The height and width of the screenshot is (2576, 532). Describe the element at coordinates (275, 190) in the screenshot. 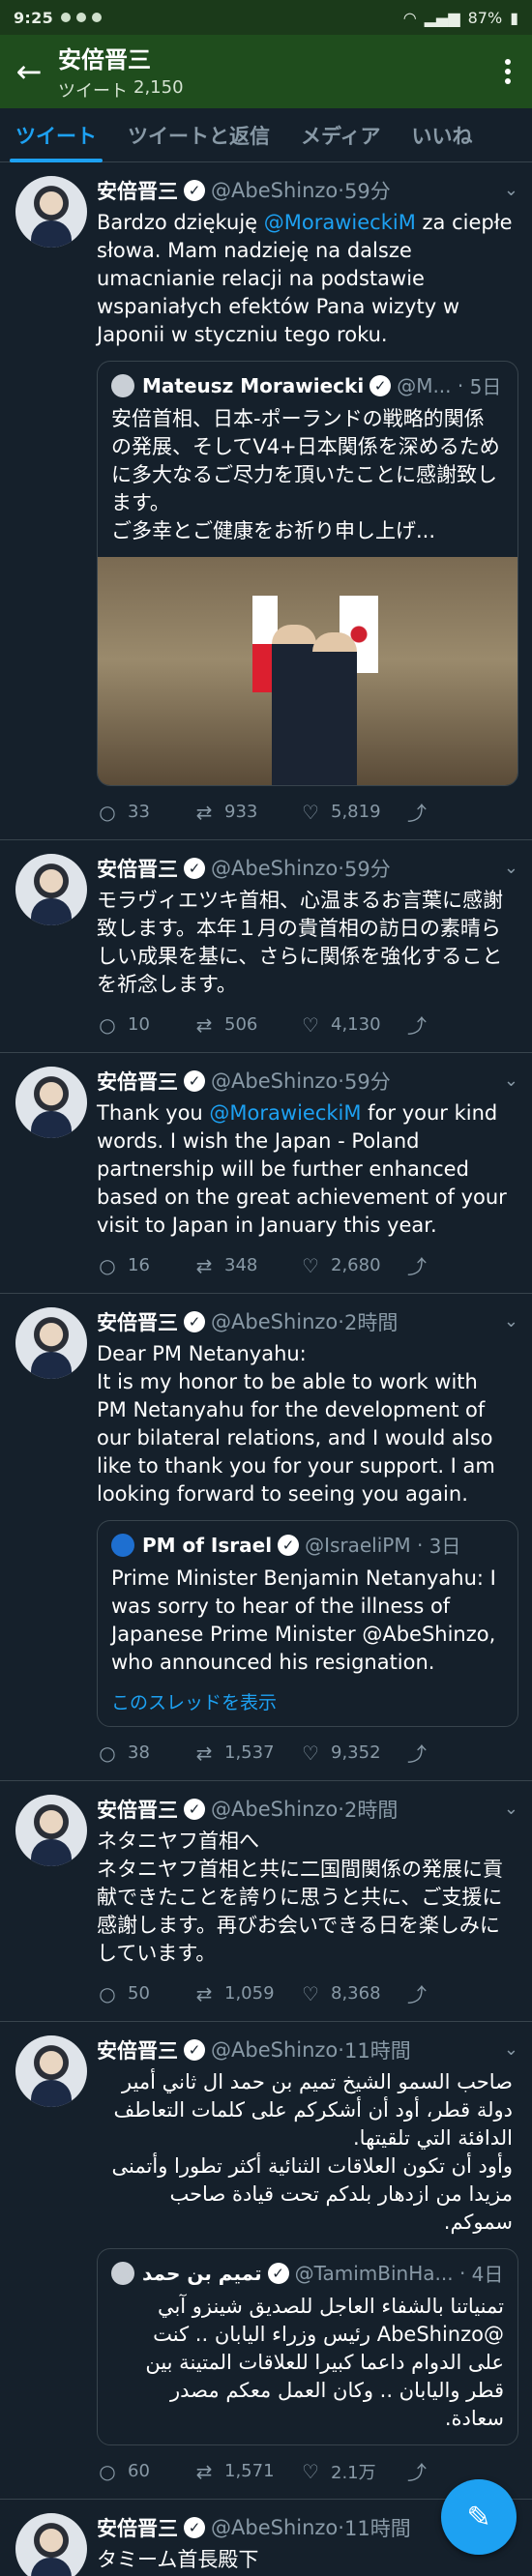

I see `tweet-author-handle: @AbeShinzo` at that location.